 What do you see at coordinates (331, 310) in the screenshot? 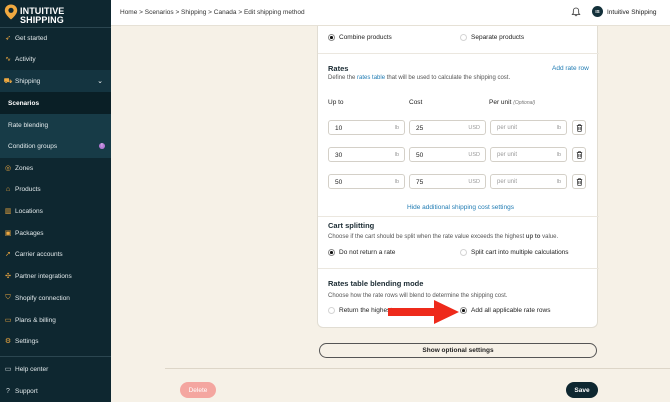
I see `return-highest-radio` at bounding box center [331, 310].